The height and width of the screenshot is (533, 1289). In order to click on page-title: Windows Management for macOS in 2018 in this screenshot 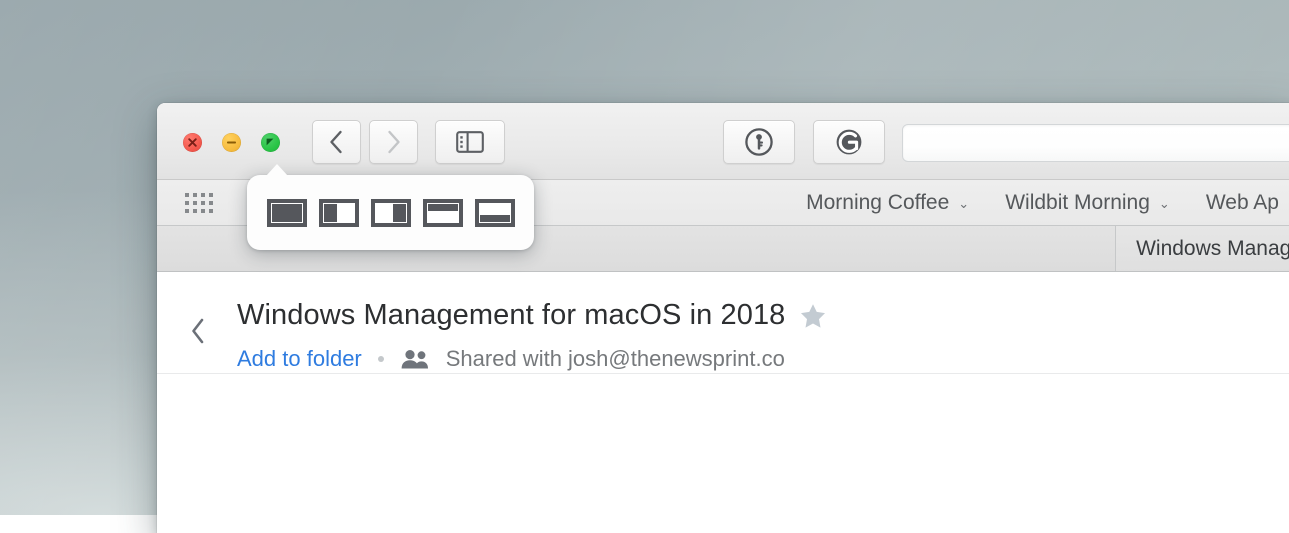, I will do `click(511, 315)`.